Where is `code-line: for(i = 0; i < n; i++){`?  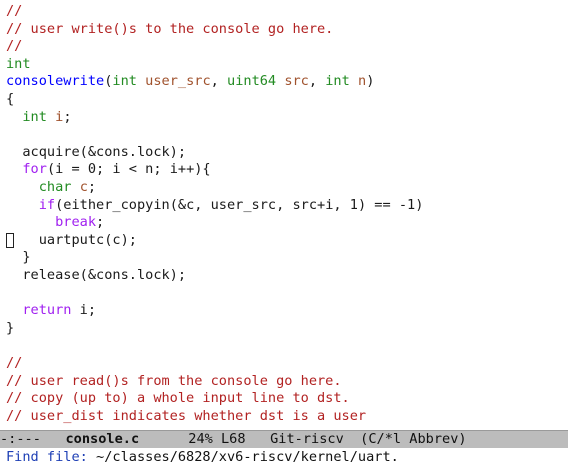
code-line: for(i = 0; i < n; i++){ is located at coordinates (108, 170).